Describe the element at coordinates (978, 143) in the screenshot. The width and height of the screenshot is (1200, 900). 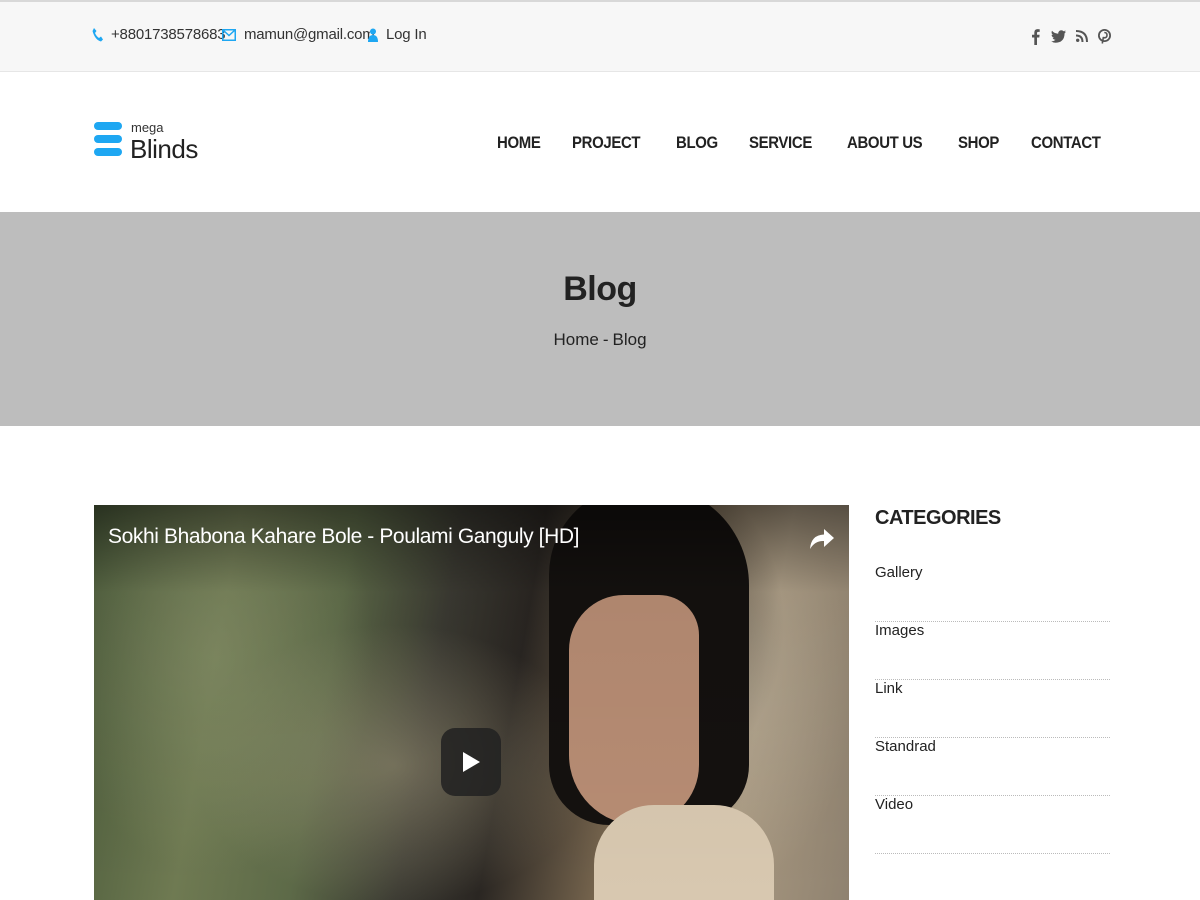
I see `nav-shop: SHOP` at that location.